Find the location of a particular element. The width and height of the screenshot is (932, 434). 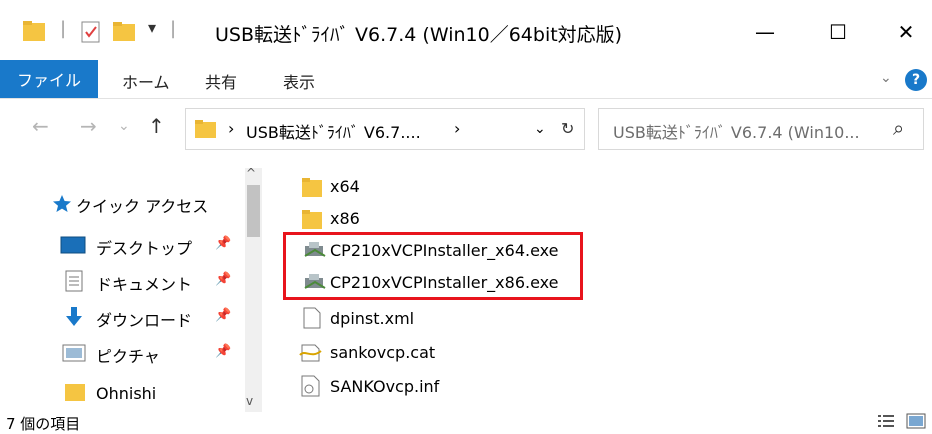

scroll-up-icon: ^ is located at coordinates (251, 173).